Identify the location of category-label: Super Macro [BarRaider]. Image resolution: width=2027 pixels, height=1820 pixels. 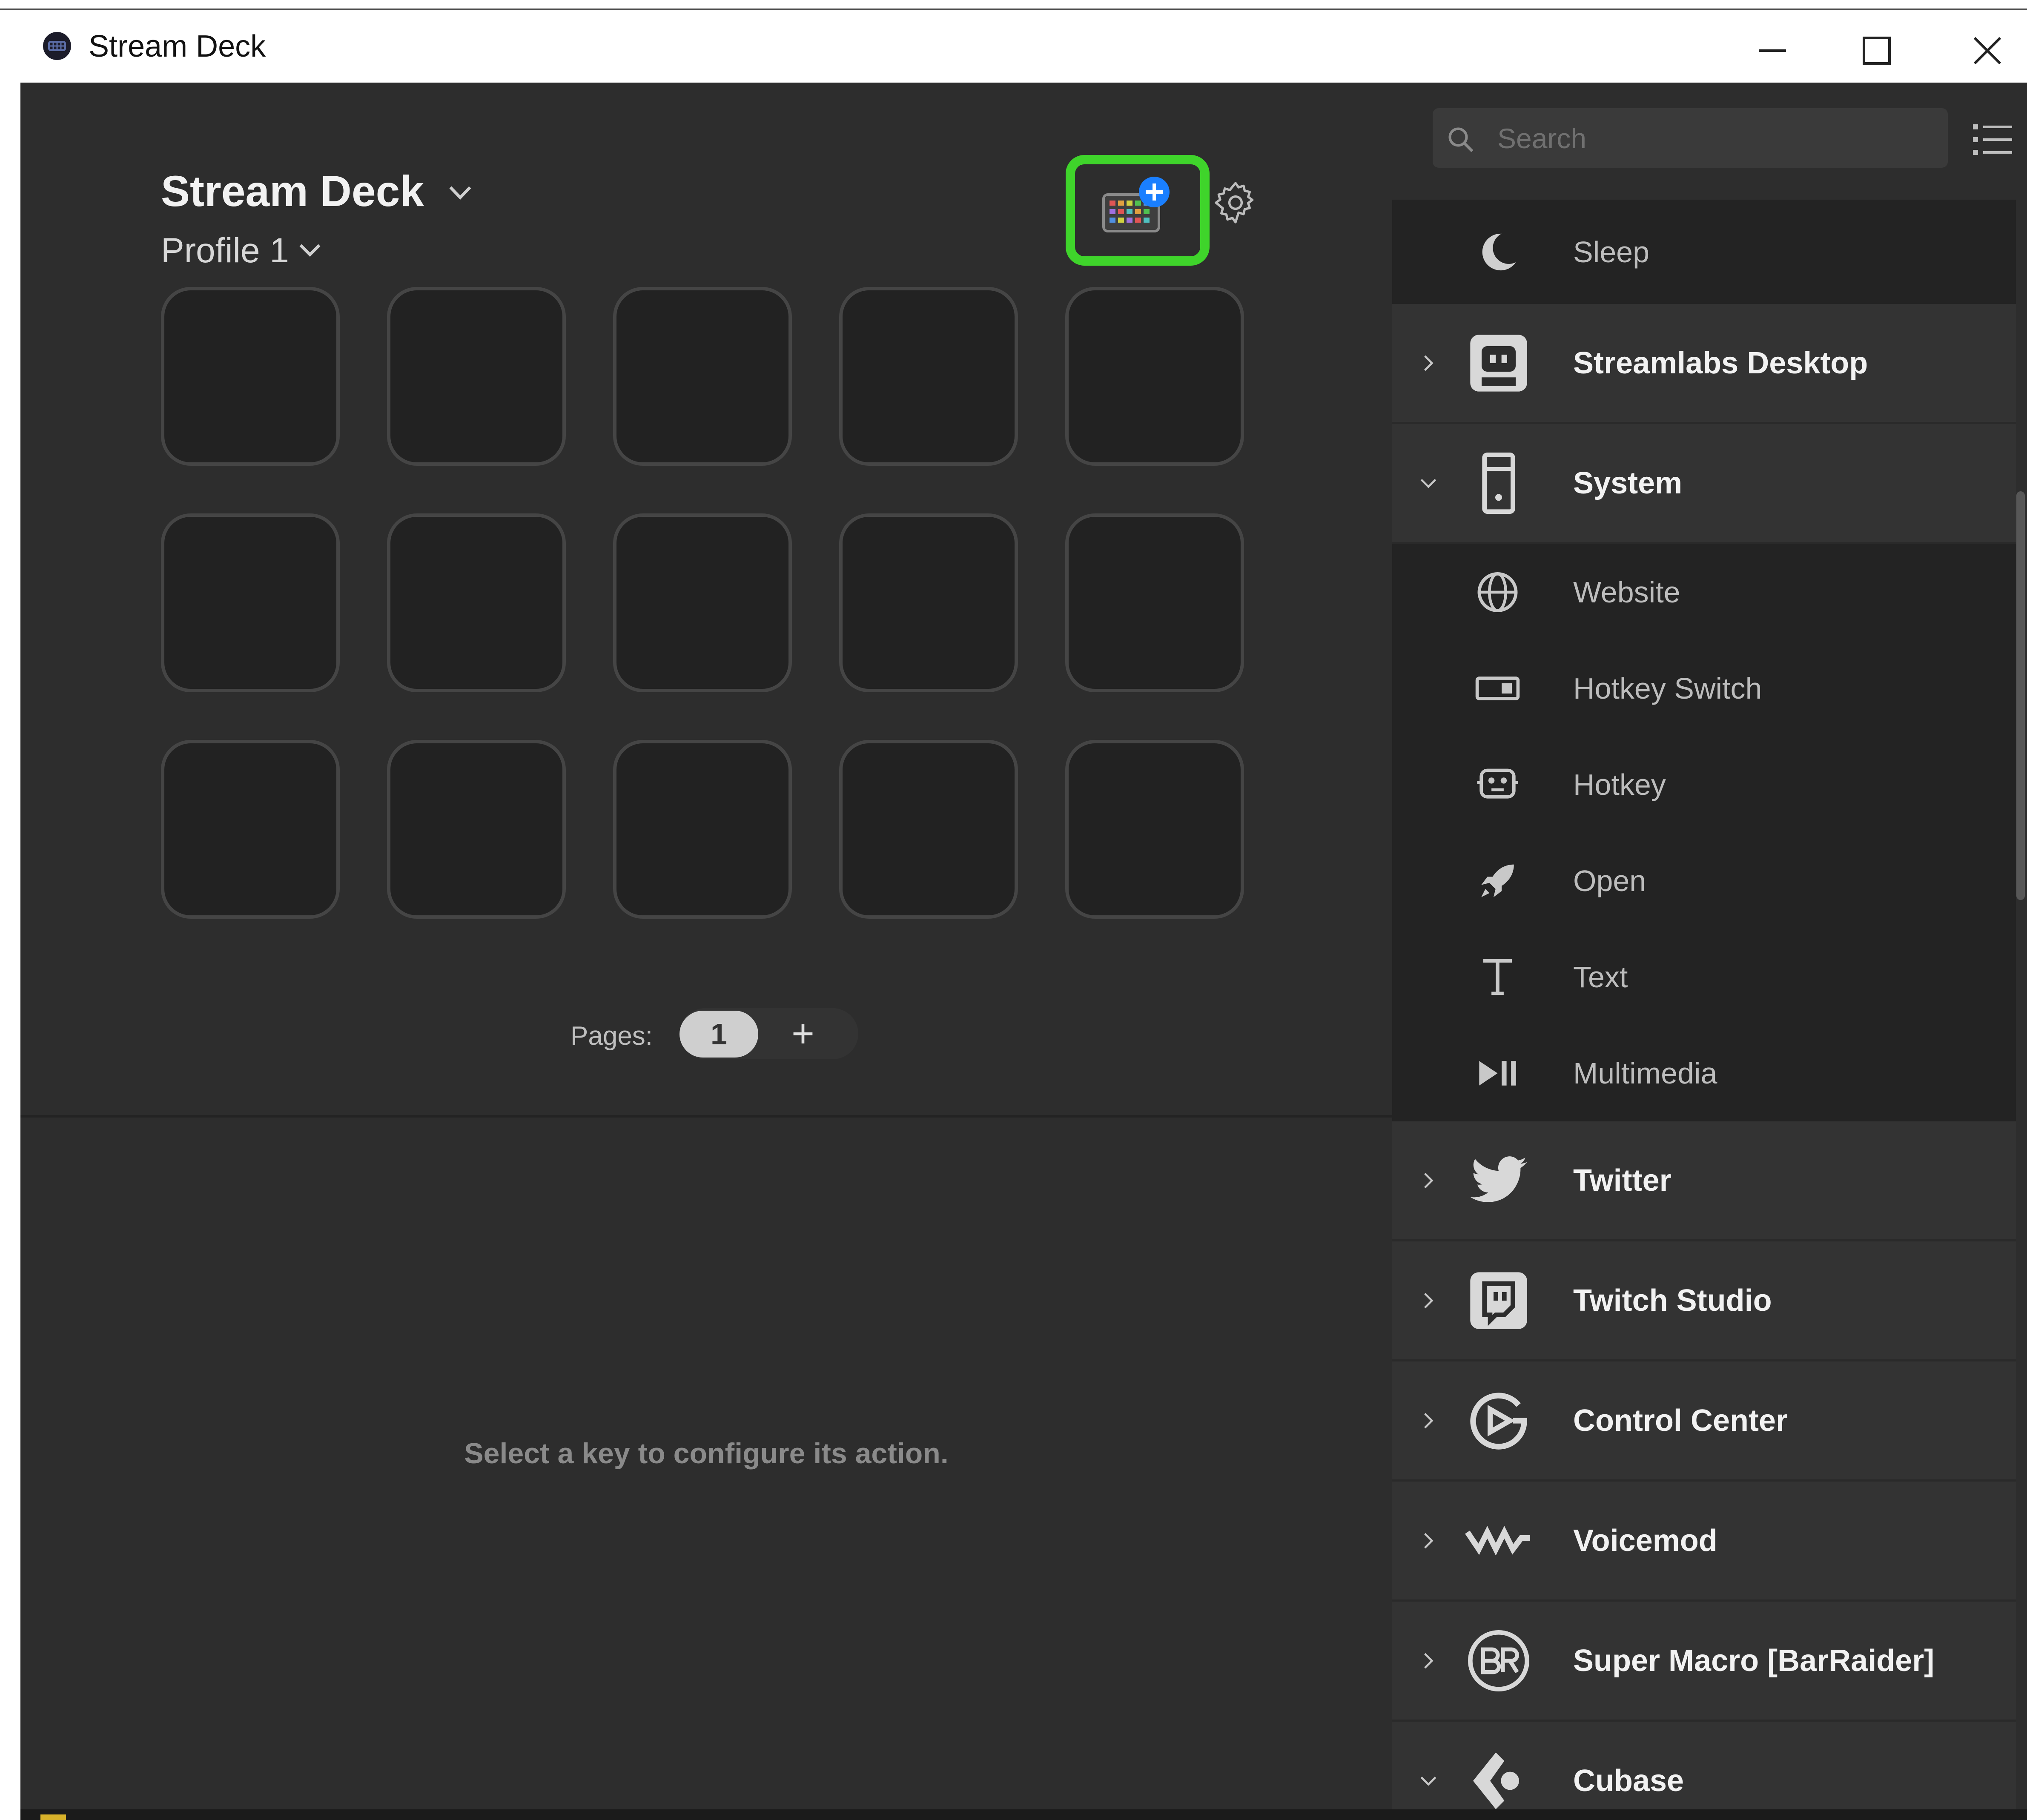
(1754, 1661).